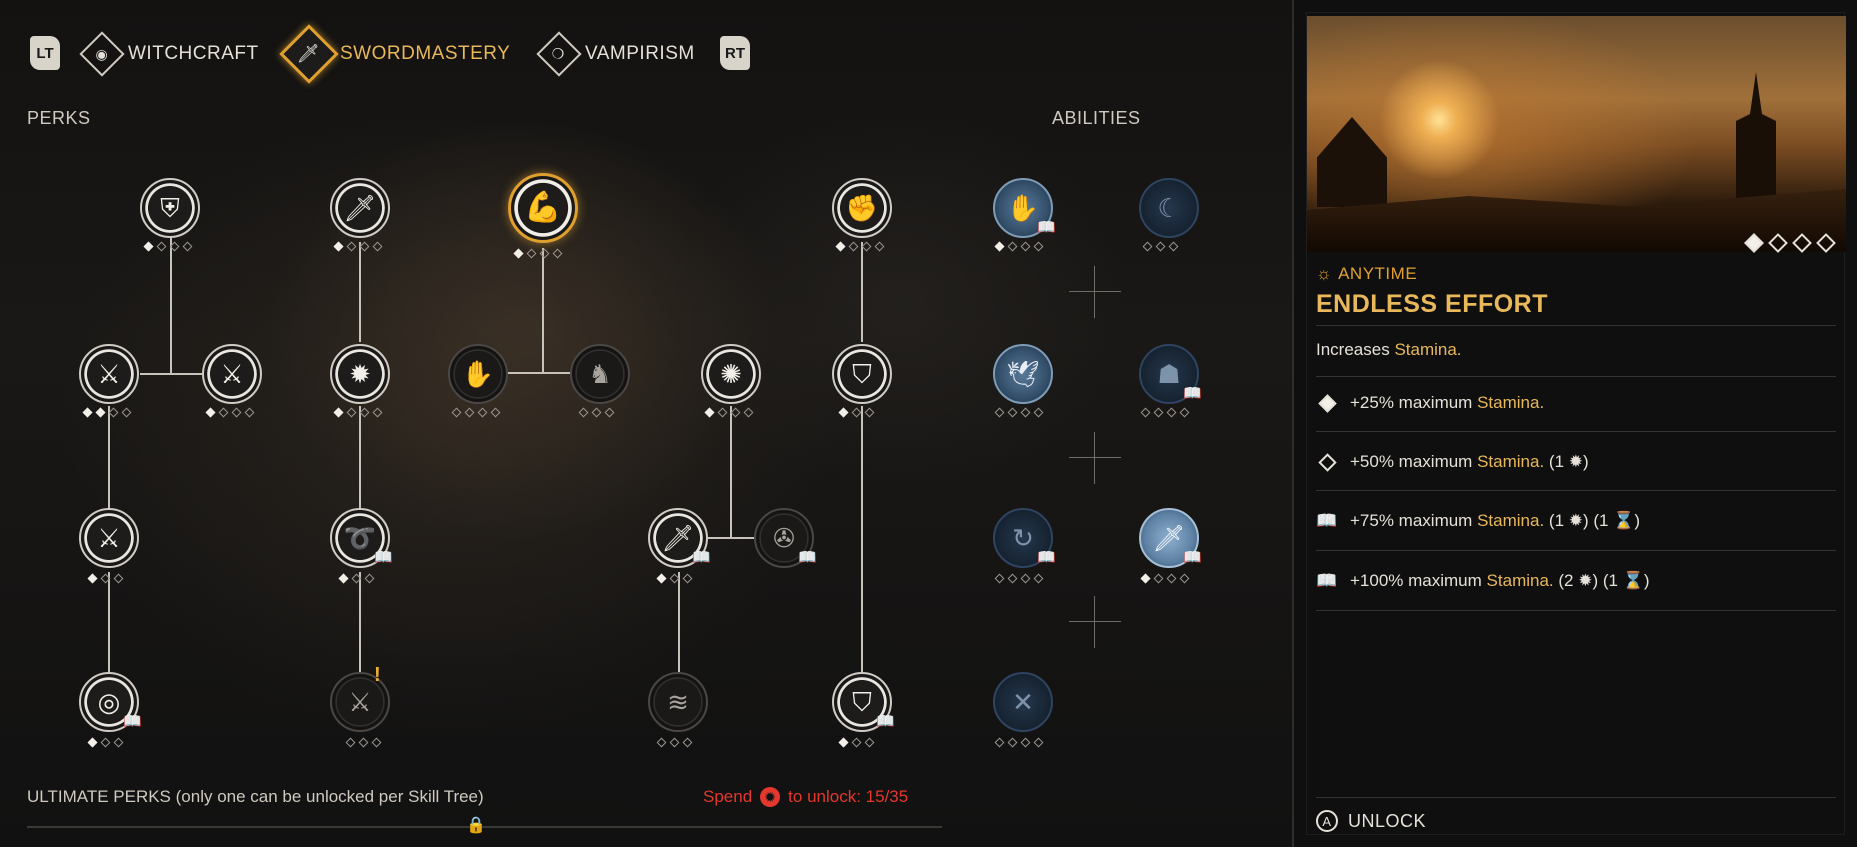 The height and width of the screenshot is (847, 1857). What do you see at coordinates (735, 53) in the screenshot?
I see `rt-button: RT` at bounding box center [735, 53].